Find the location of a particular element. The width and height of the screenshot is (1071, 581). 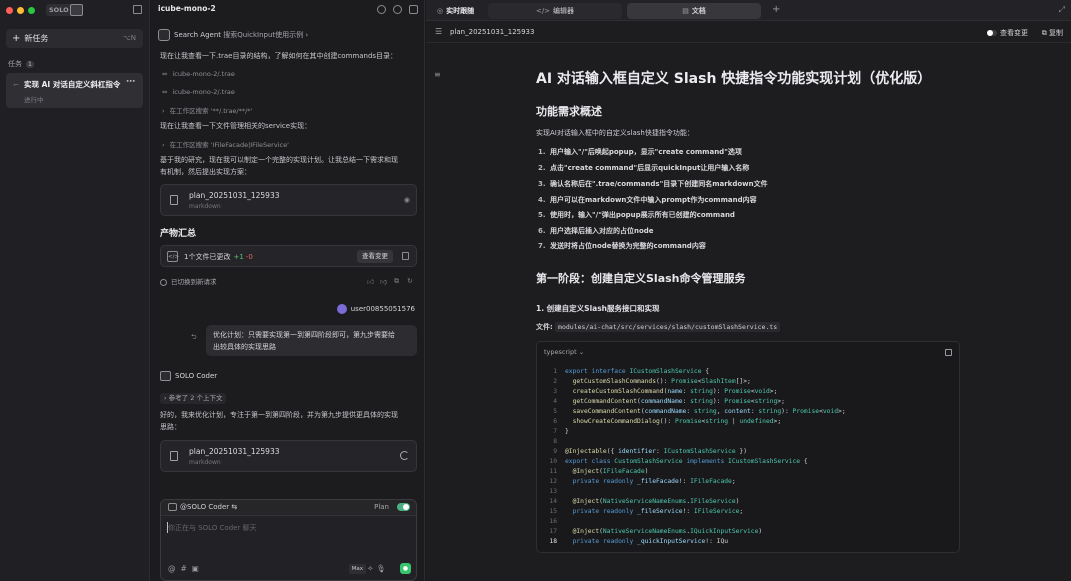

more-options-icon: ⋯ is located at coordinates (130, 82).